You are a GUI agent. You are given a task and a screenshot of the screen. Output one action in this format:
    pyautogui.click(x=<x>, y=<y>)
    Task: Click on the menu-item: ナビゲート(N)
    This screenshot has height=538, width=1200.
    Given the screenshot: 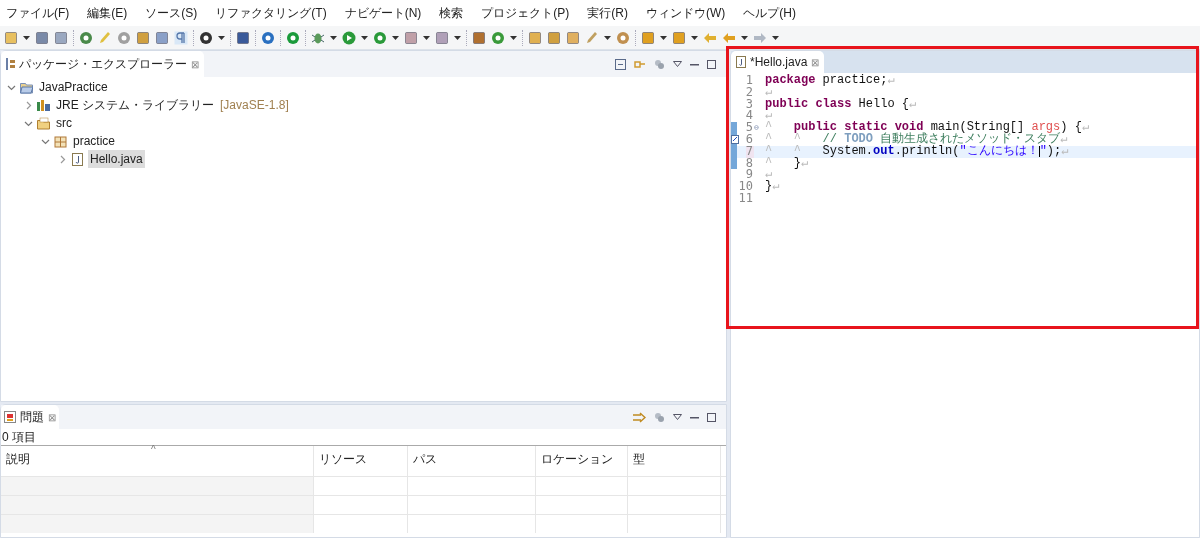 What is the action you would take?
    pyautogui.click(x=383, y=13)
    